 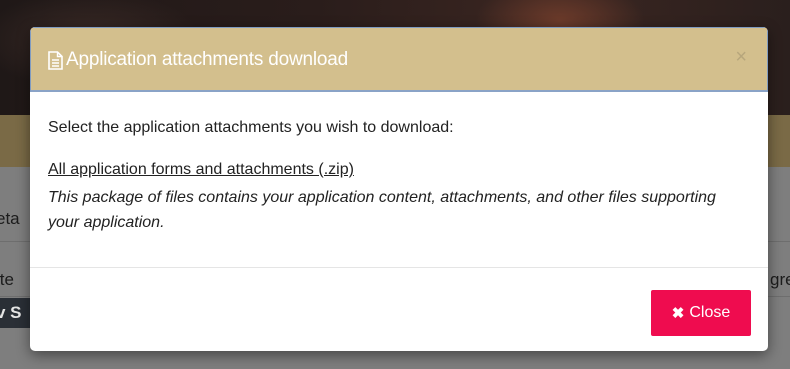 I want to click on document-icon, so click(x=55, y=60).